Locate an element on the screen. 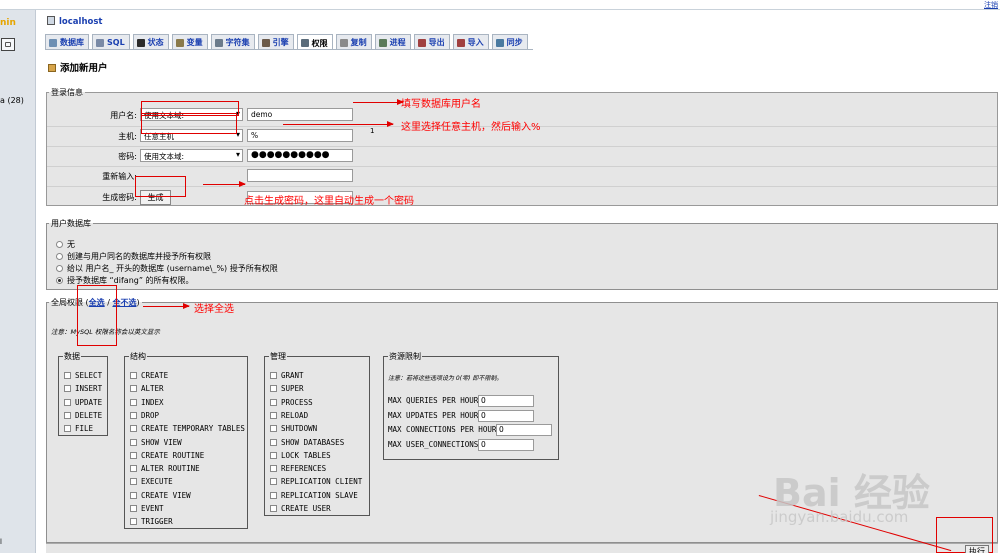 The image size is (1000, 553). add-user-icon is located at coordinates (52, 68).